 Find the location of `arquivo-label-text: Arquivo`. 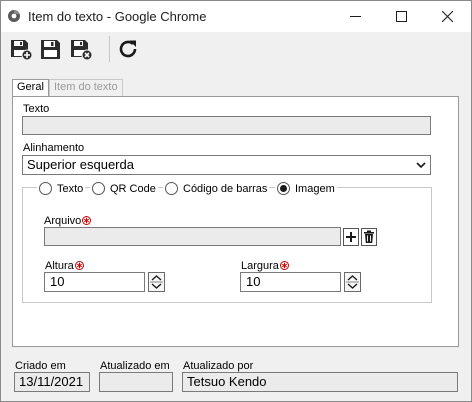

arquivo-label-text: Arquivo is located at coordinates (63, 221).